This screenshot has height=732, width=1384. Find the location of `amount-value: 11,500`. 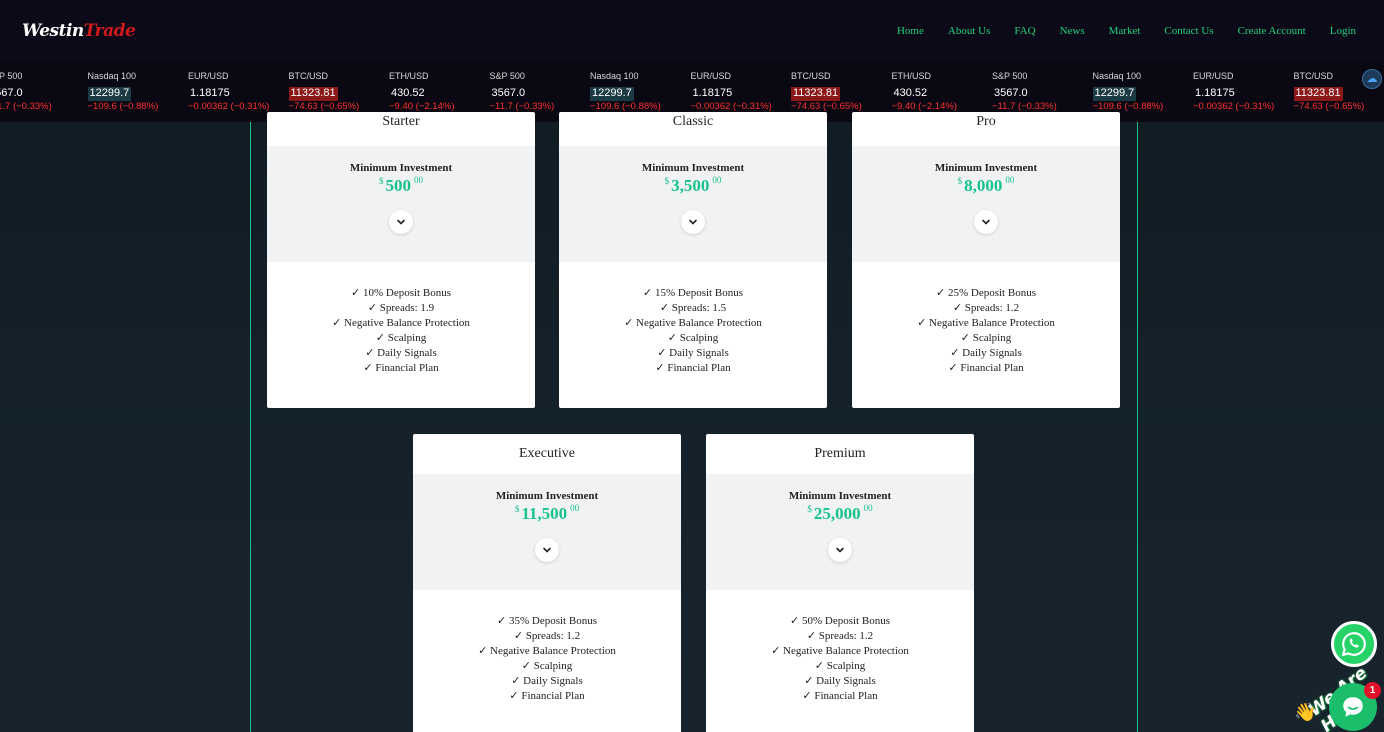

amount-value: 11,500 is located at coordinates (544, 513).